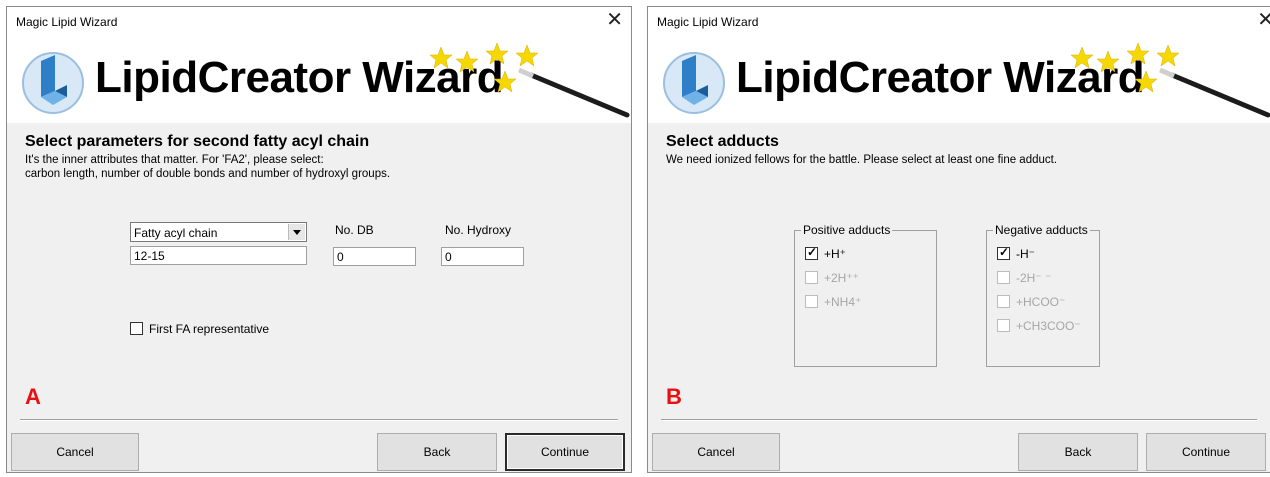  Describe the element at coordinates (478, 230) in the screenshot. I see `hydroxy-label: No. Hydroxy` at that location.